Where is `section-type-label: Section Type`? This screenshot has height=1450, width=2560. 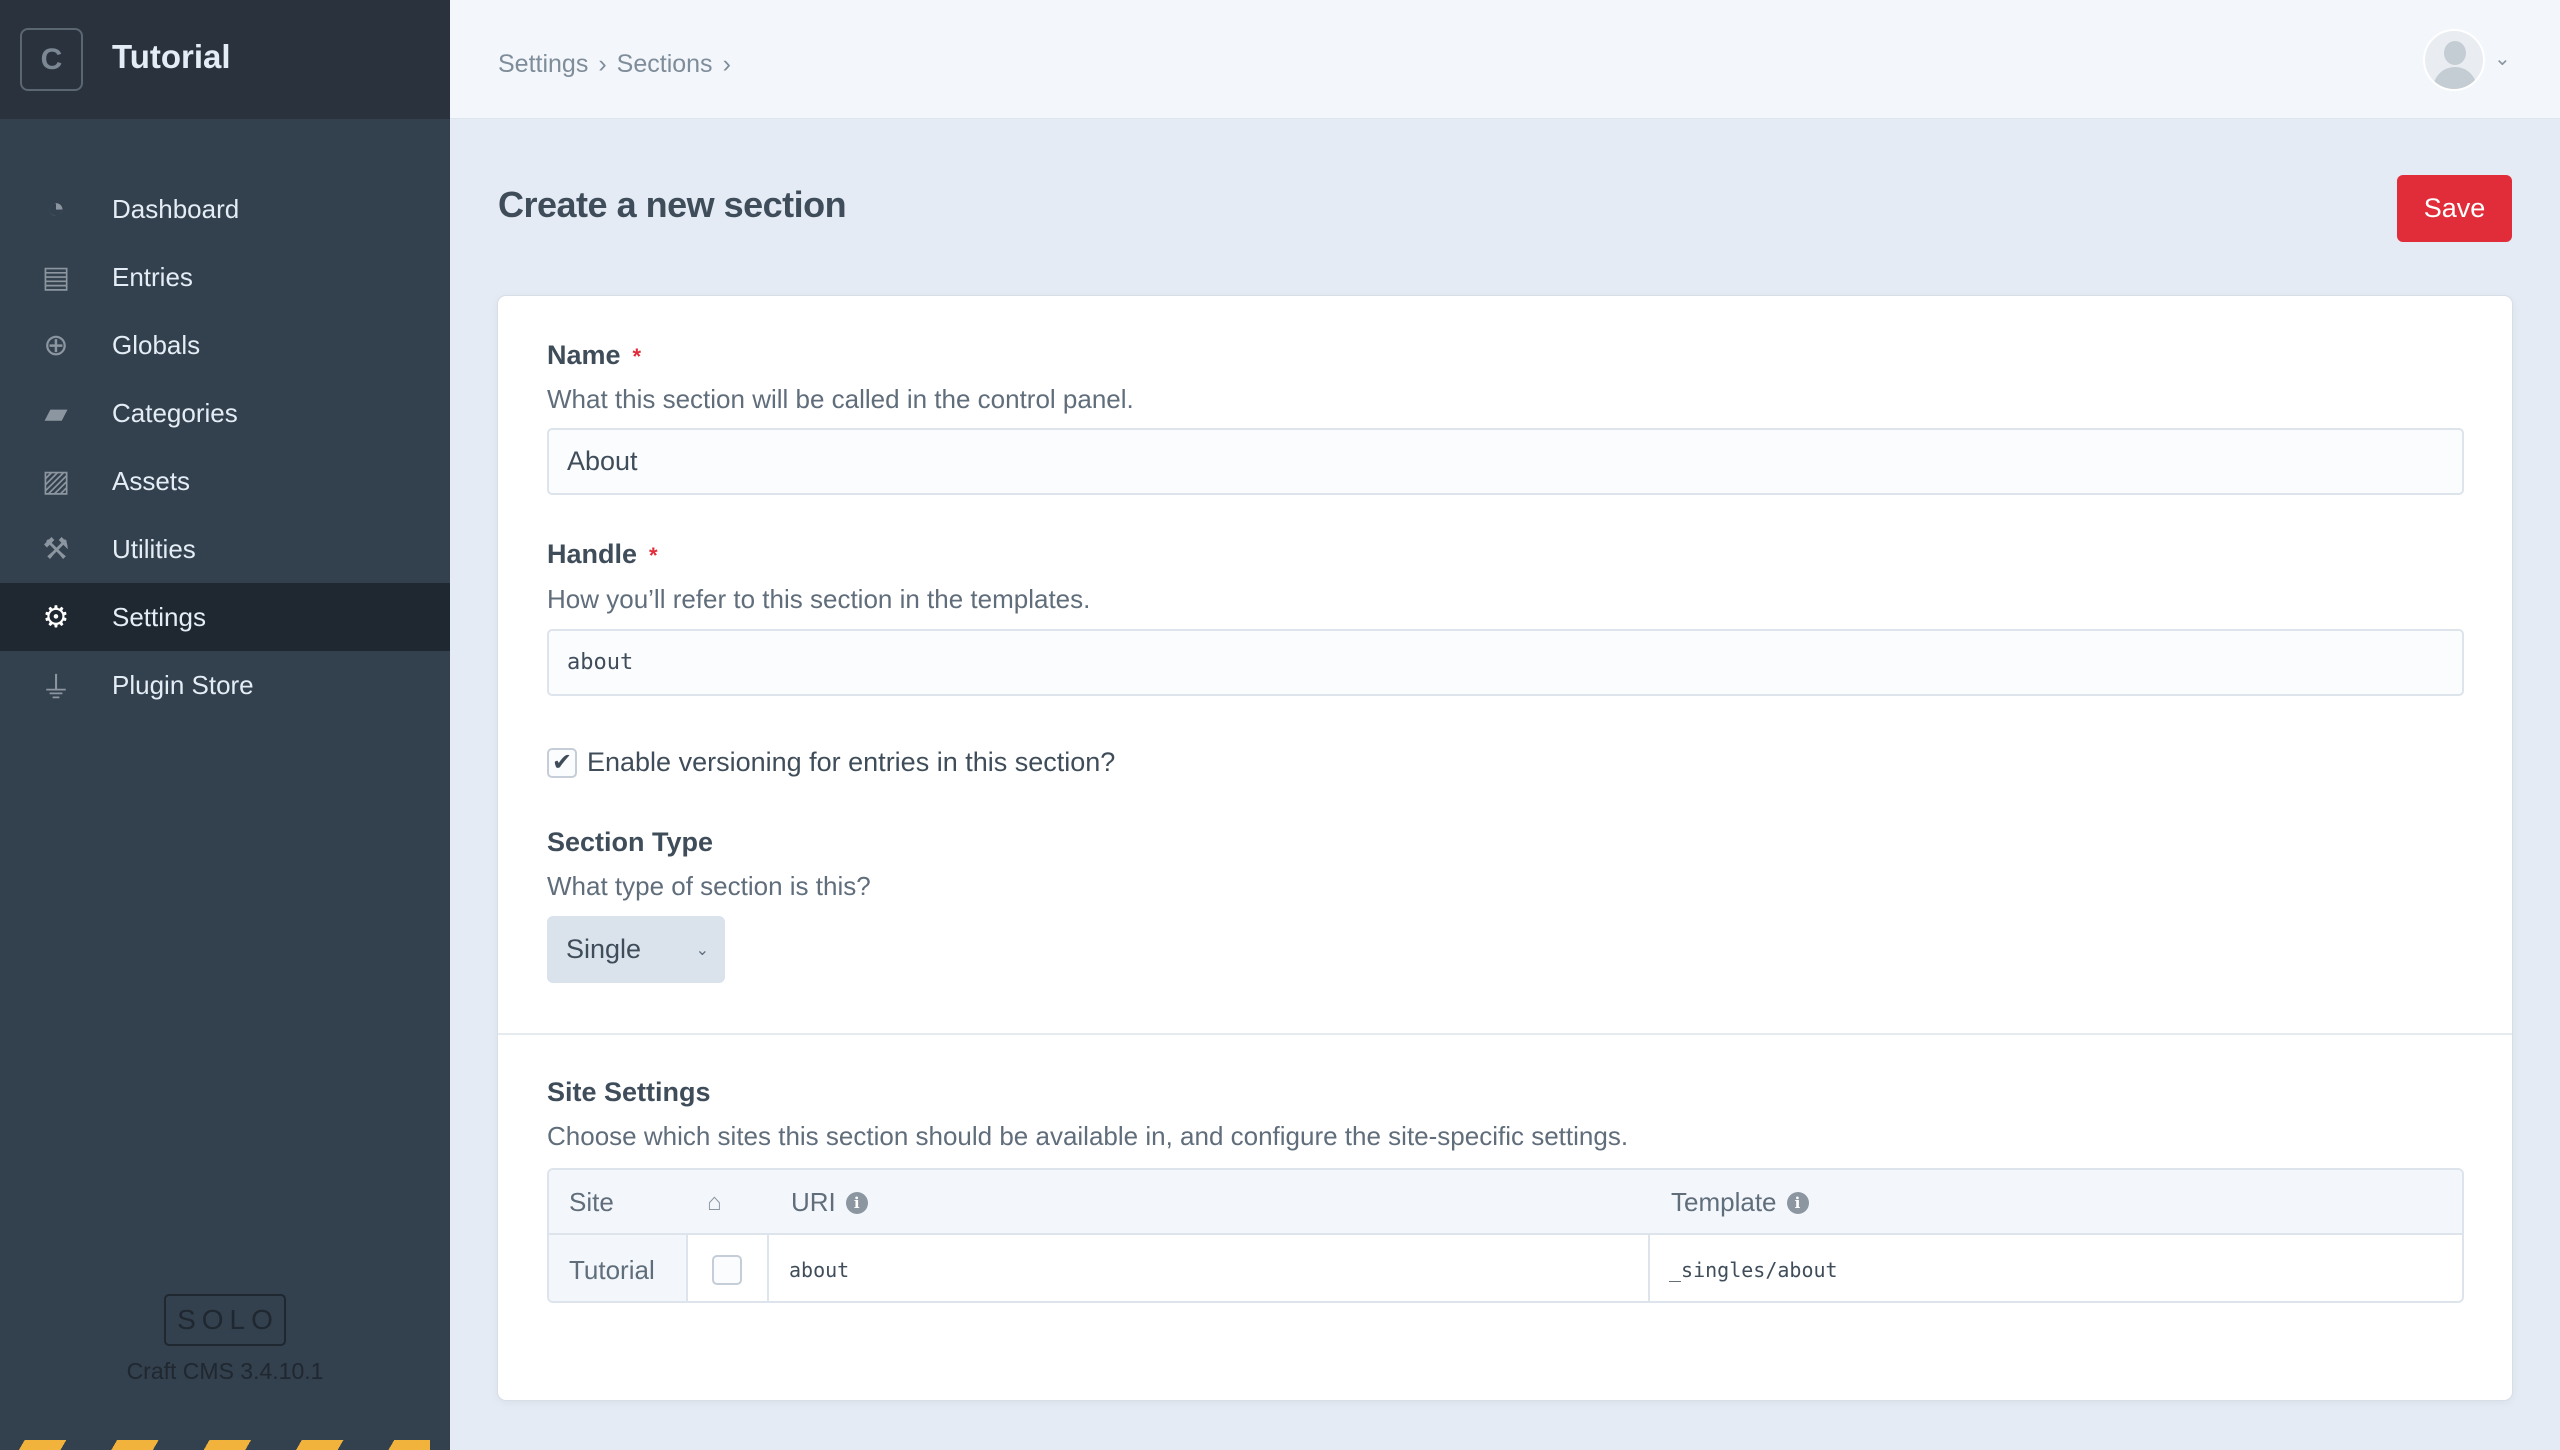 section-type-label: Section Type is located at coordinates (630, 842).